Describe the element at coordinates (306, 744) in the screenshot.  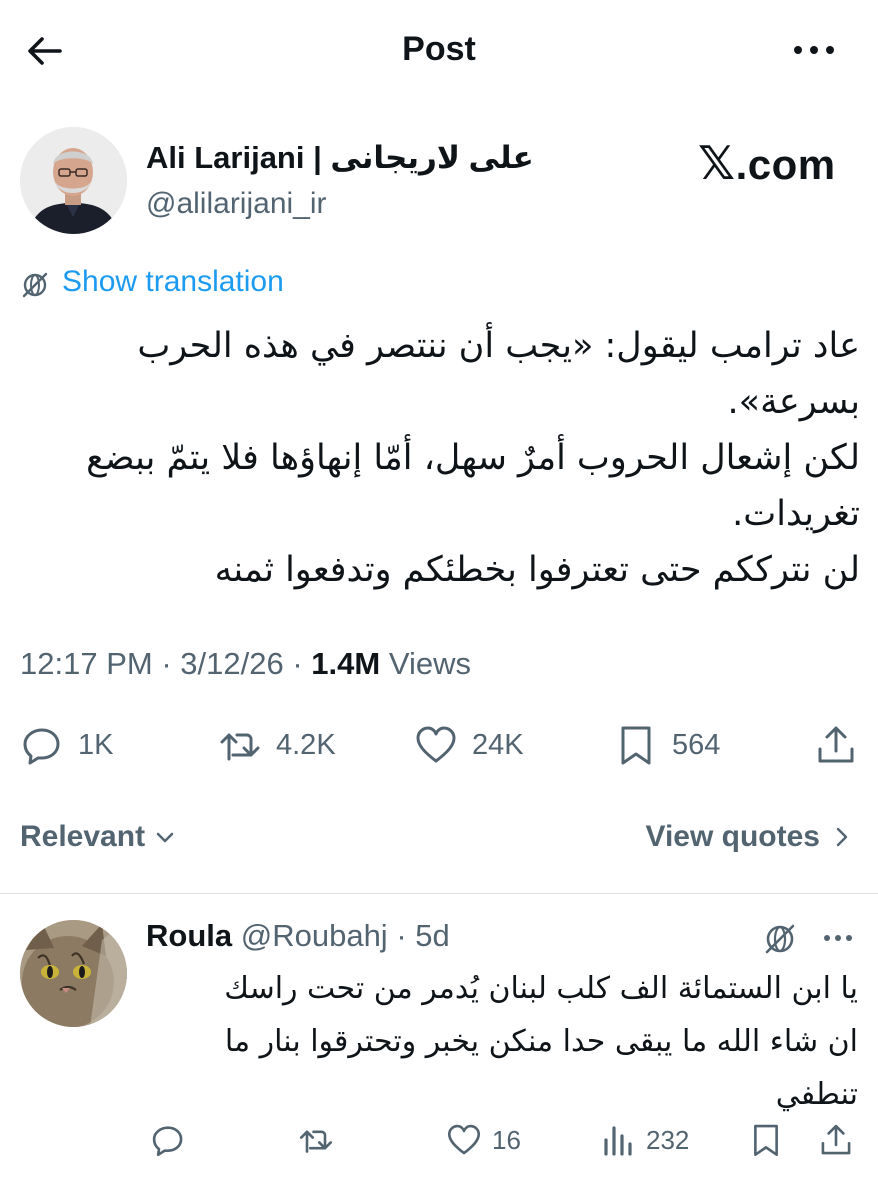
I see `repost-count: 4.2K` at that location.